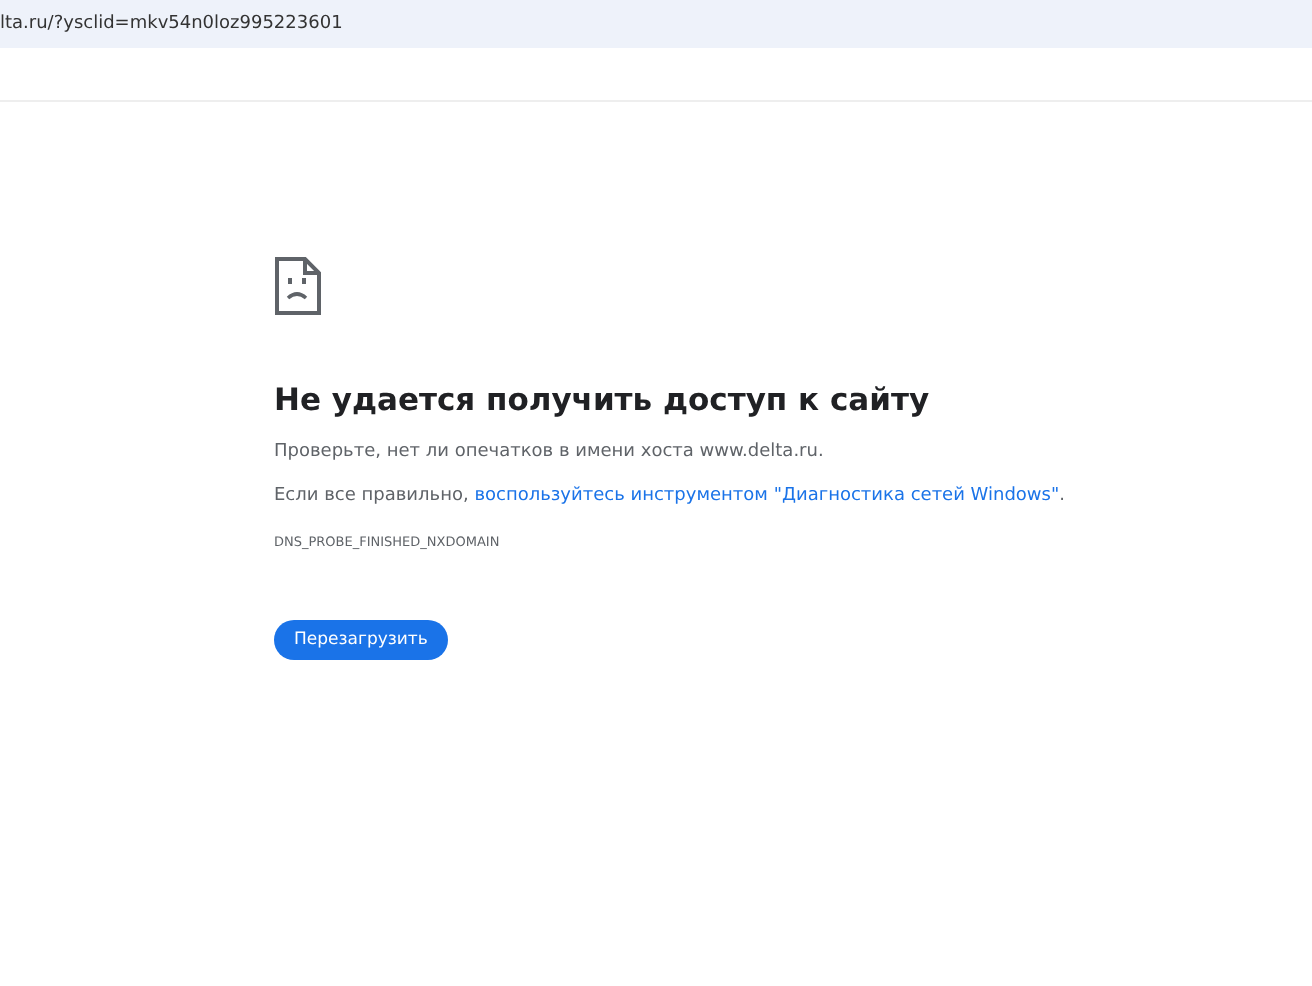 This screenshot has width=1312, height=986. I want to click on error-title: Не удается получить доступ к сайту, so click(602, 400).